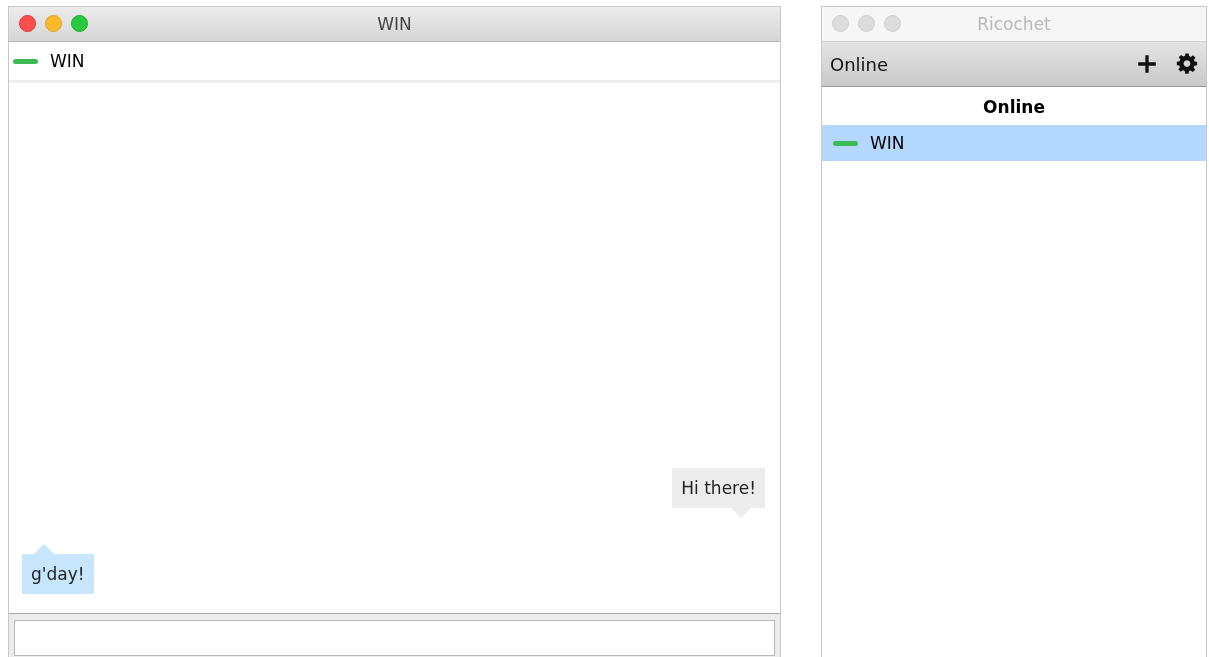 The width and height of the screenshot is (1209, 657). What do you see at coordinates (1147, 64) in the screenshot?
I see `add-icon` at bounding box center [1147, 64].